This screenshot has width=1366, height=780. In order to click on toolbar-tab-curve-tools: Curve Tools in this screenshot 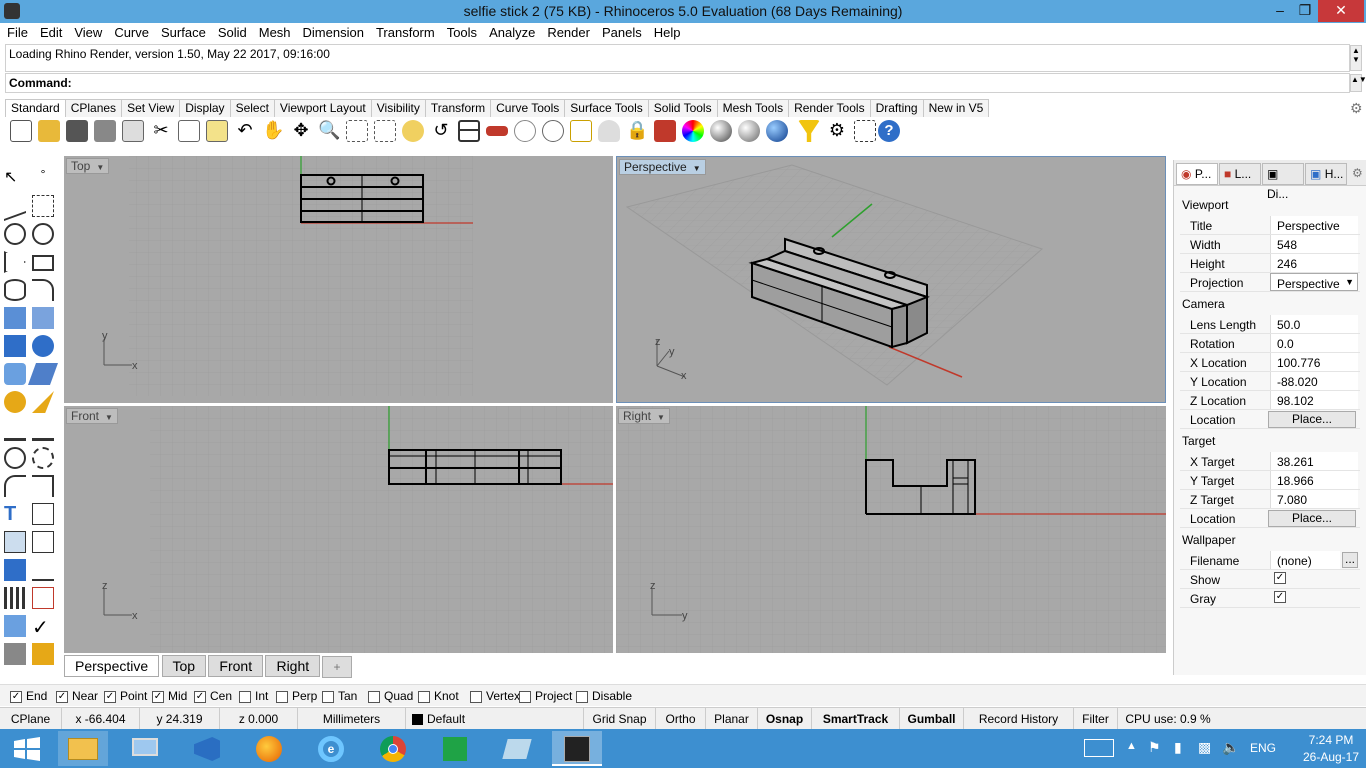, I will do `click(528, 108)`.